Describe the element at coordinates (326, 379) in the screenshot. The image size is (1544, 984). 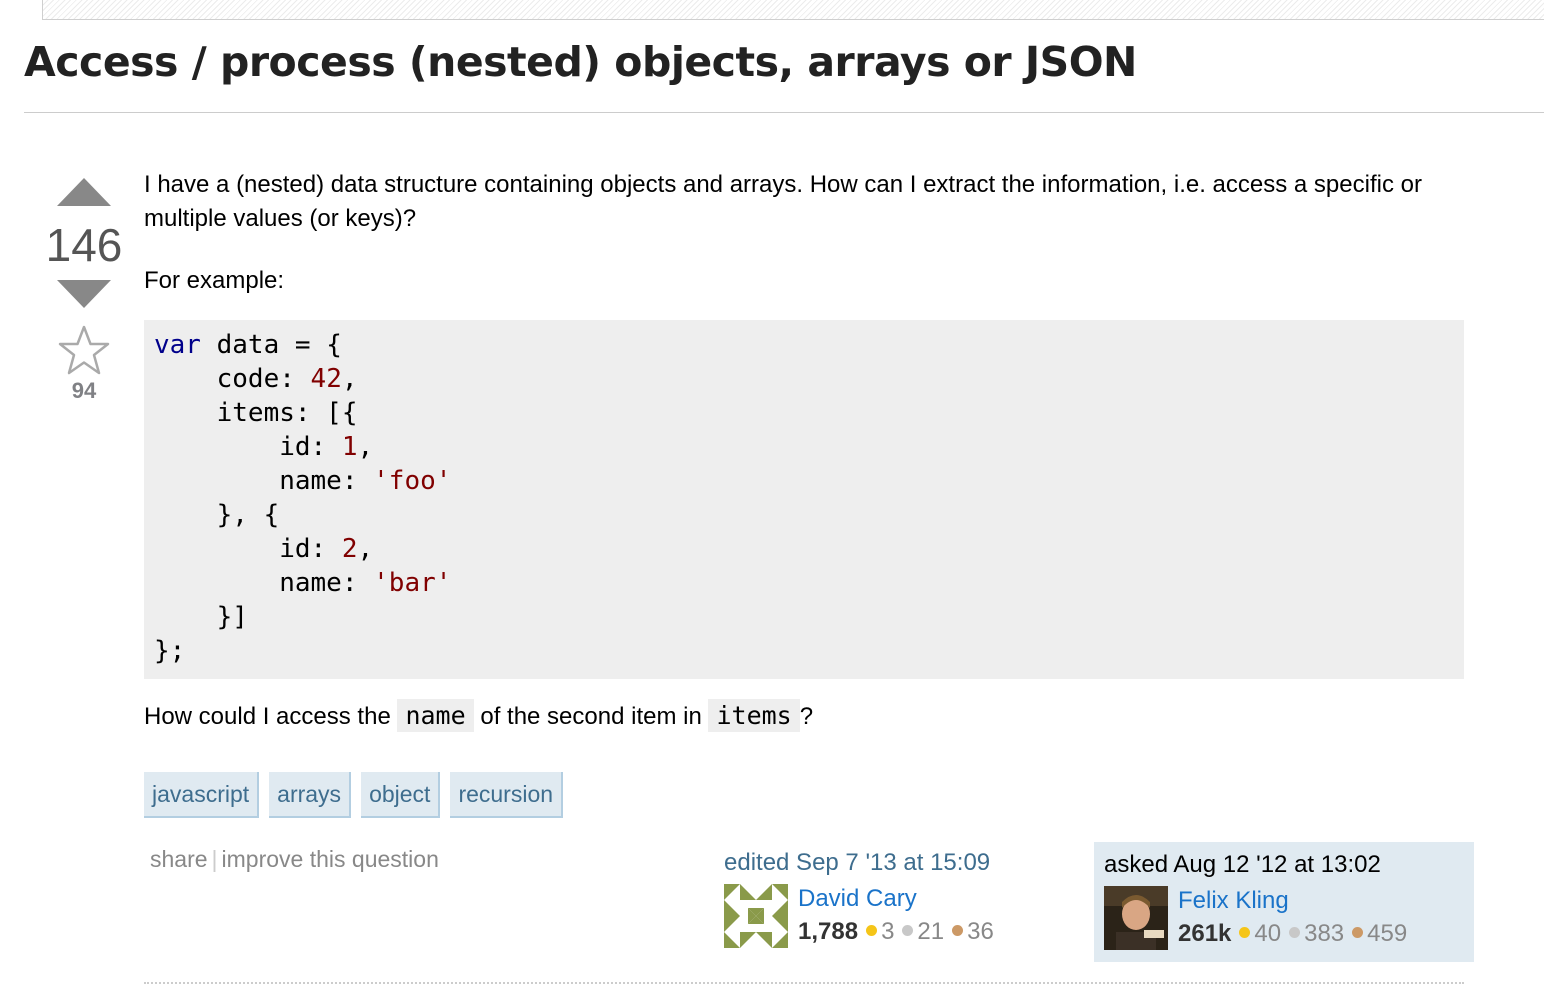
I see `code-line-2-value: 42` at that location.